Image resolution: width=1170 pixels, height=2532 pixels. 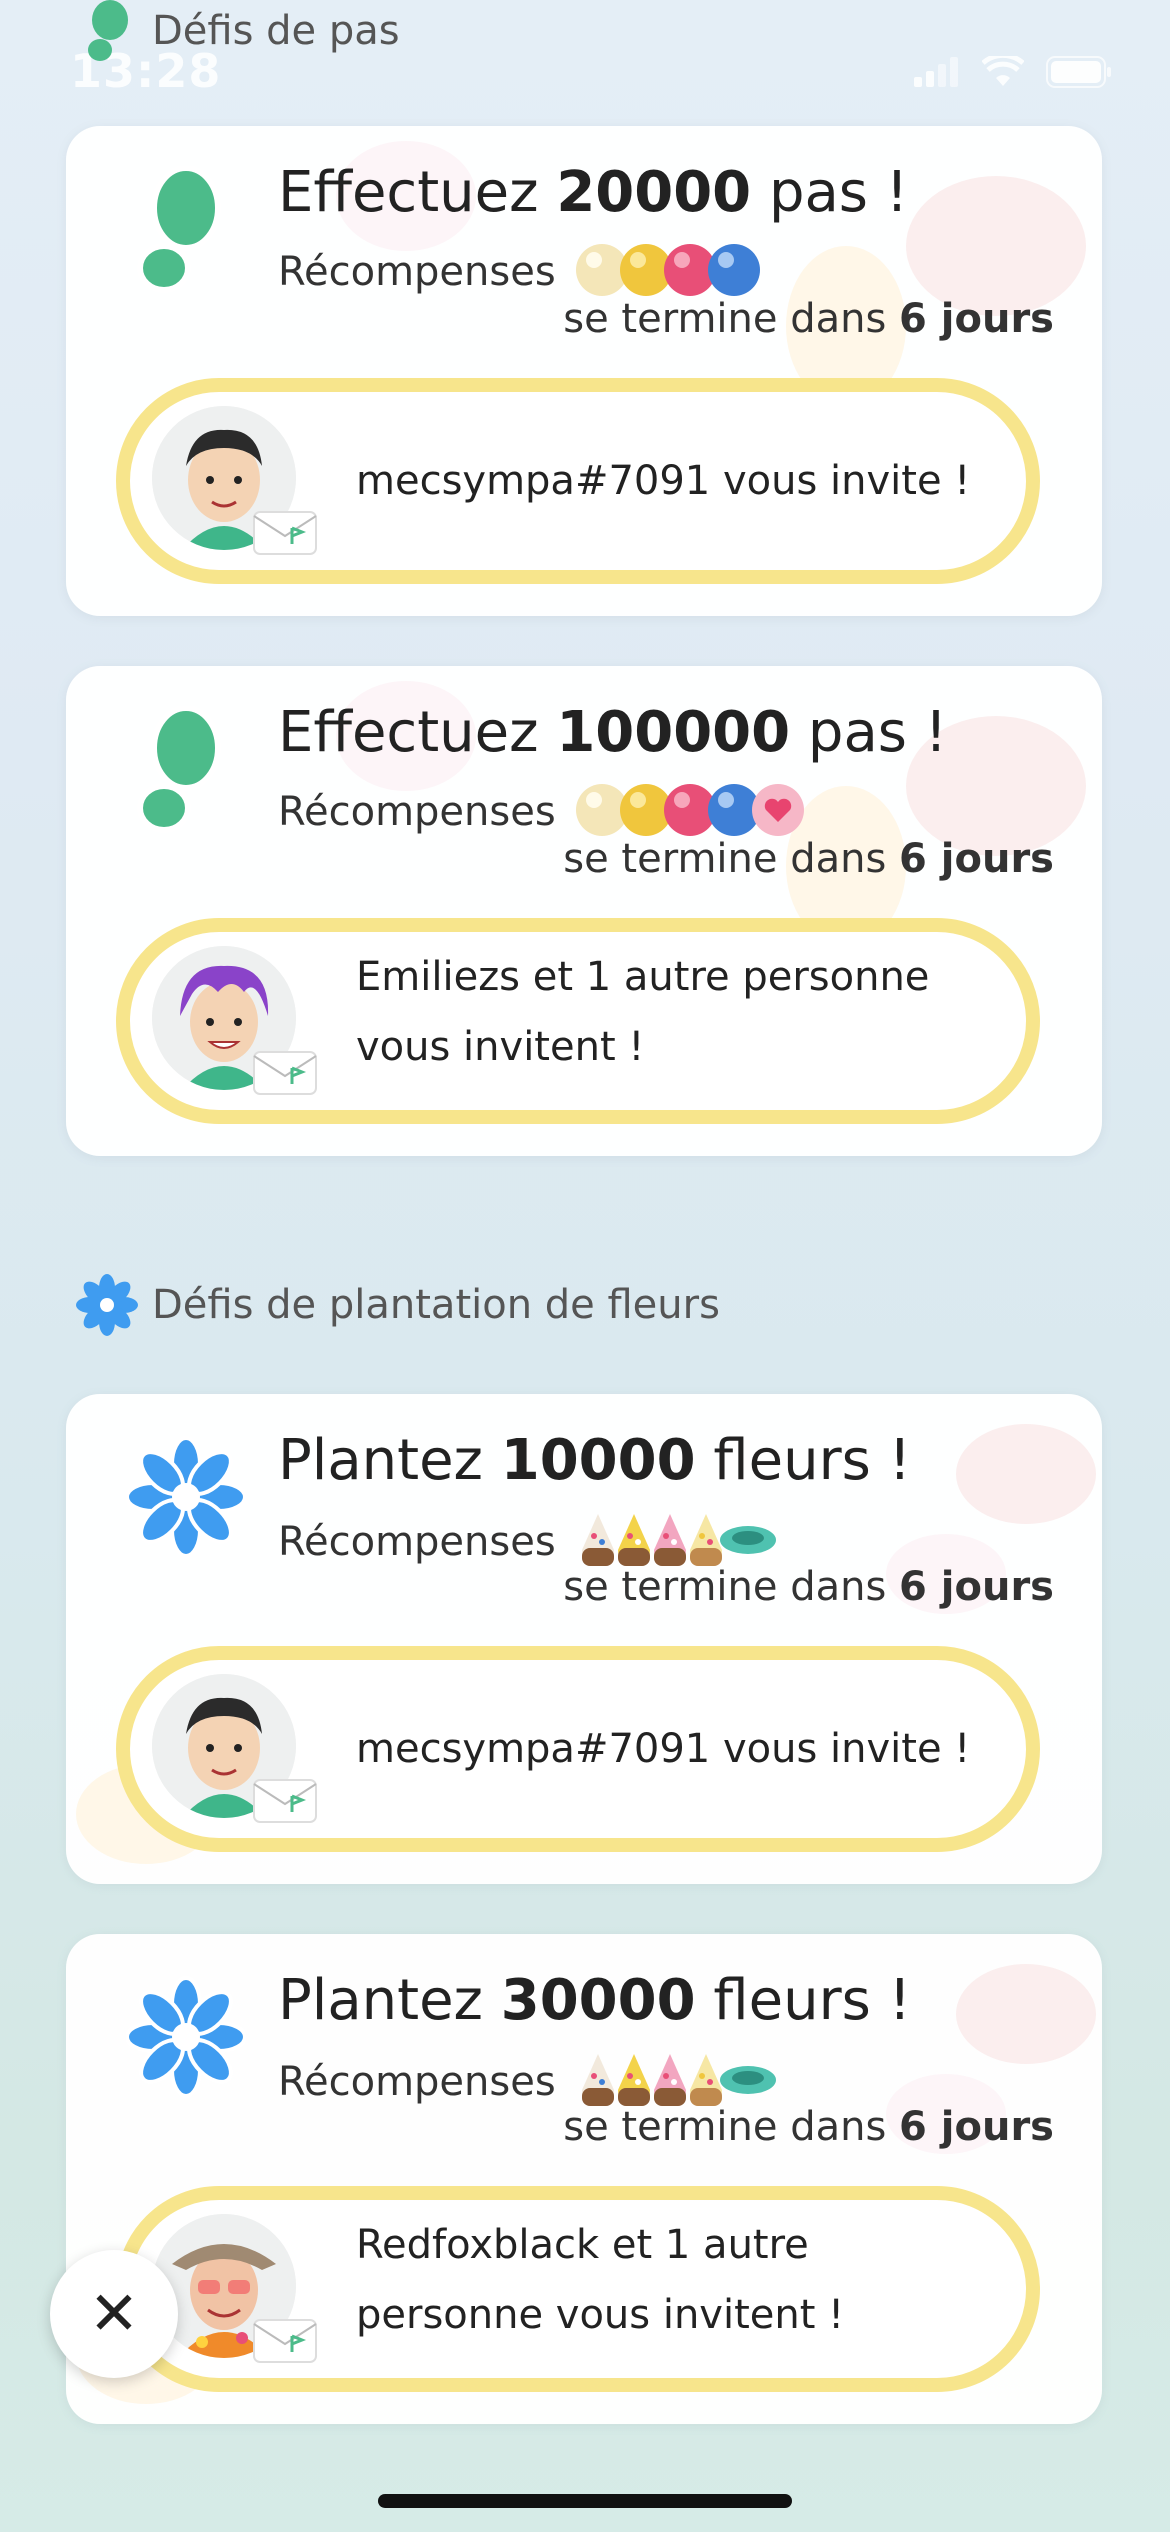 What do you see at coordinates (936, 72) in the screenshot?
I see `signal-icon` at bounding box center [936, 72].